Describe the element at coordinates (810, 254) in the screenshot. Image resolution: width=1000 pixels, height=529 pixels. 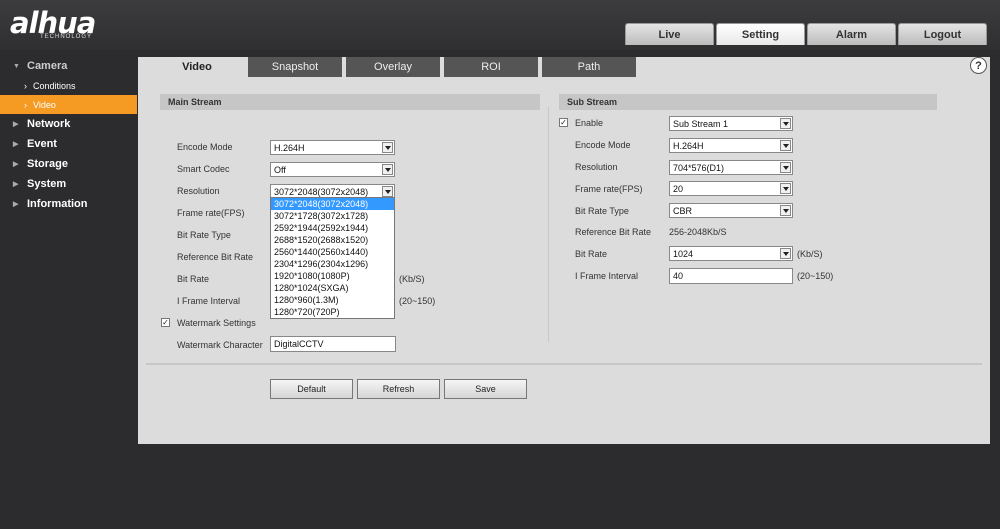
I see `sub-bit-rate-unit: (Kb/S)` at that location.